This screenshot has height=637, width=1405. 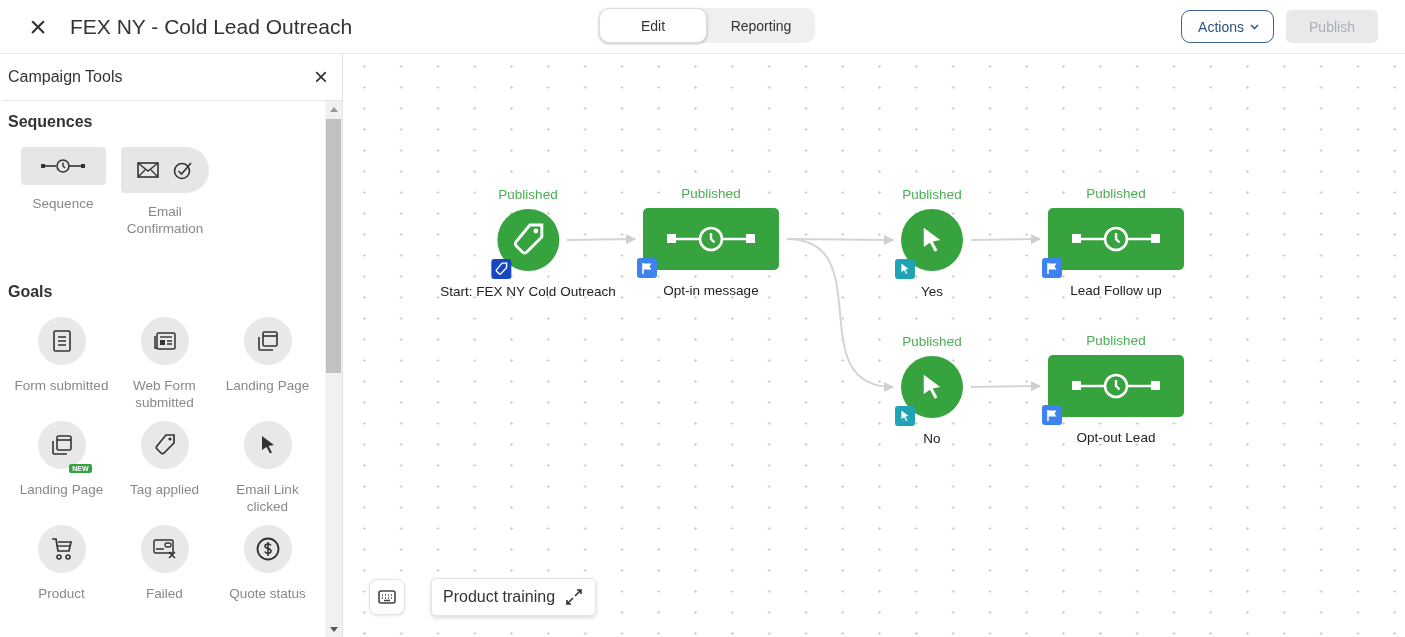 I want to click on scrollbar-thumb, so click(x=333, y=246).